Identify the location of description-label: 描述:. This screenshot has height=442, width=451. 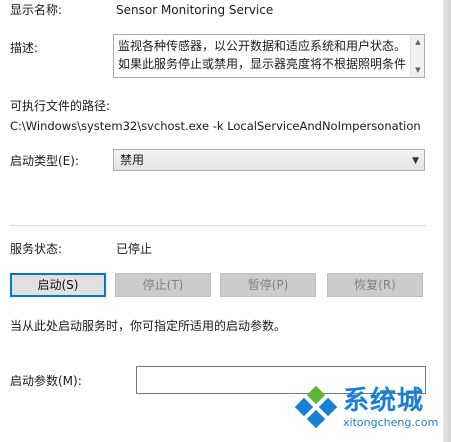
(24, 48).